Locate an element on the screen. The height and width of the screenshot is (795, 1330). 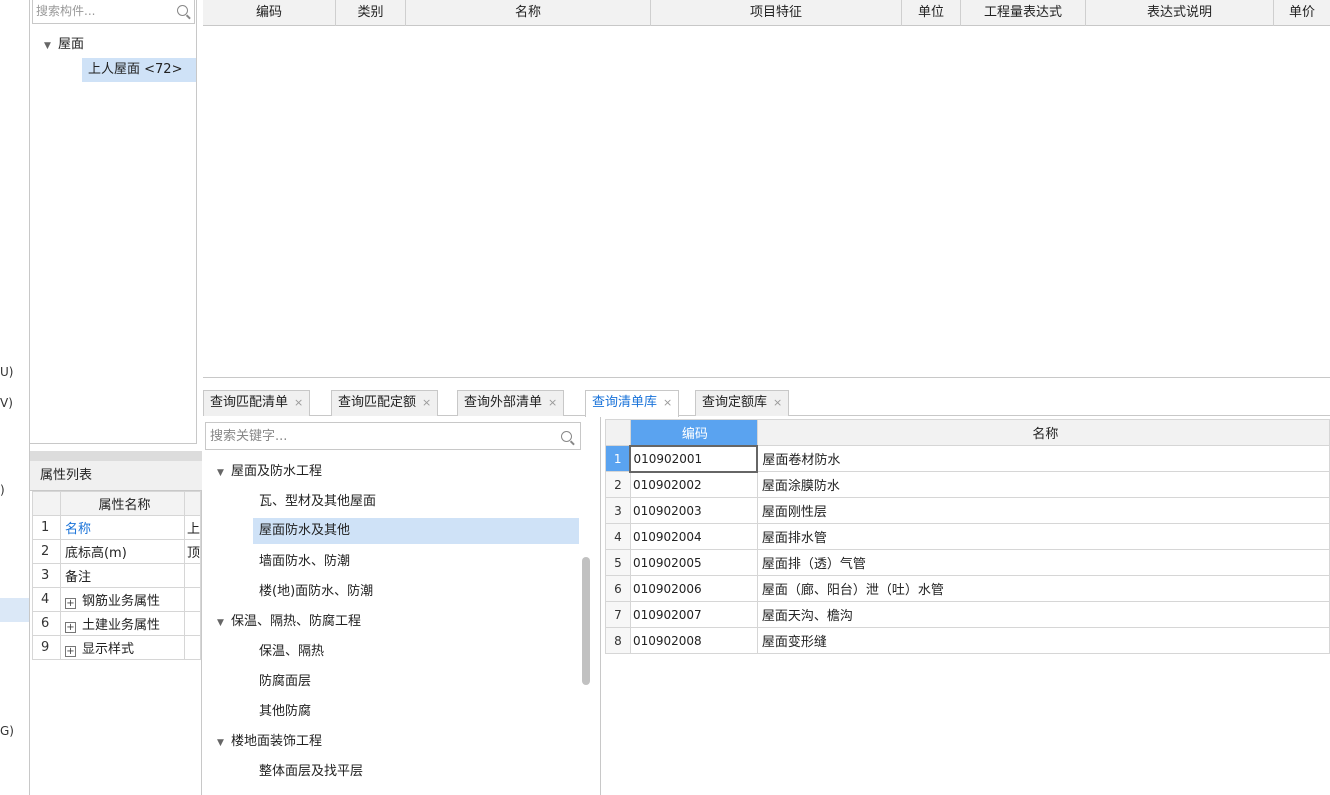
category-item: 其他防腐 is located at coordinates (285, 712).